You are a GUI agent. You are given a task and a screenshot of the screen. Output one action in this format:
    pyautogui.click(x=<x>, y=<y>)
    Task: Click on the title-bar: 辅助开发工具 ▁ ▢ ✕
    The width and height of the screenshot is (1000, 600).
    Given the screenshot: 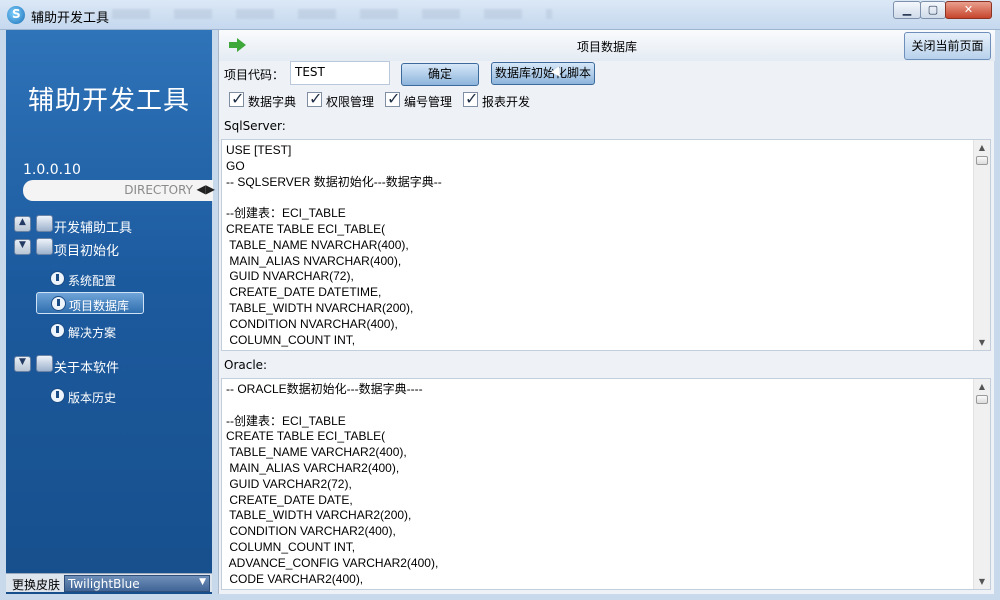 What is the action you would take?
    pyautogui.click(x=500, y=15)
    